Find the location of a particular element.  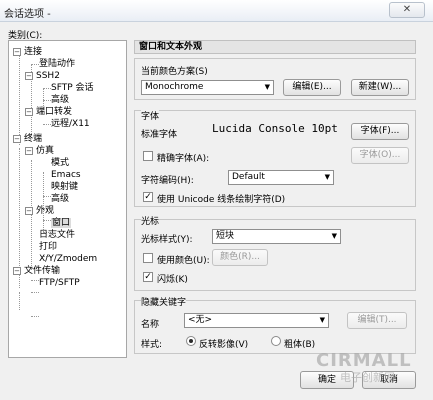

tree-item-sftp-session: SFTP 会话 is located at coordinates (72, 88).